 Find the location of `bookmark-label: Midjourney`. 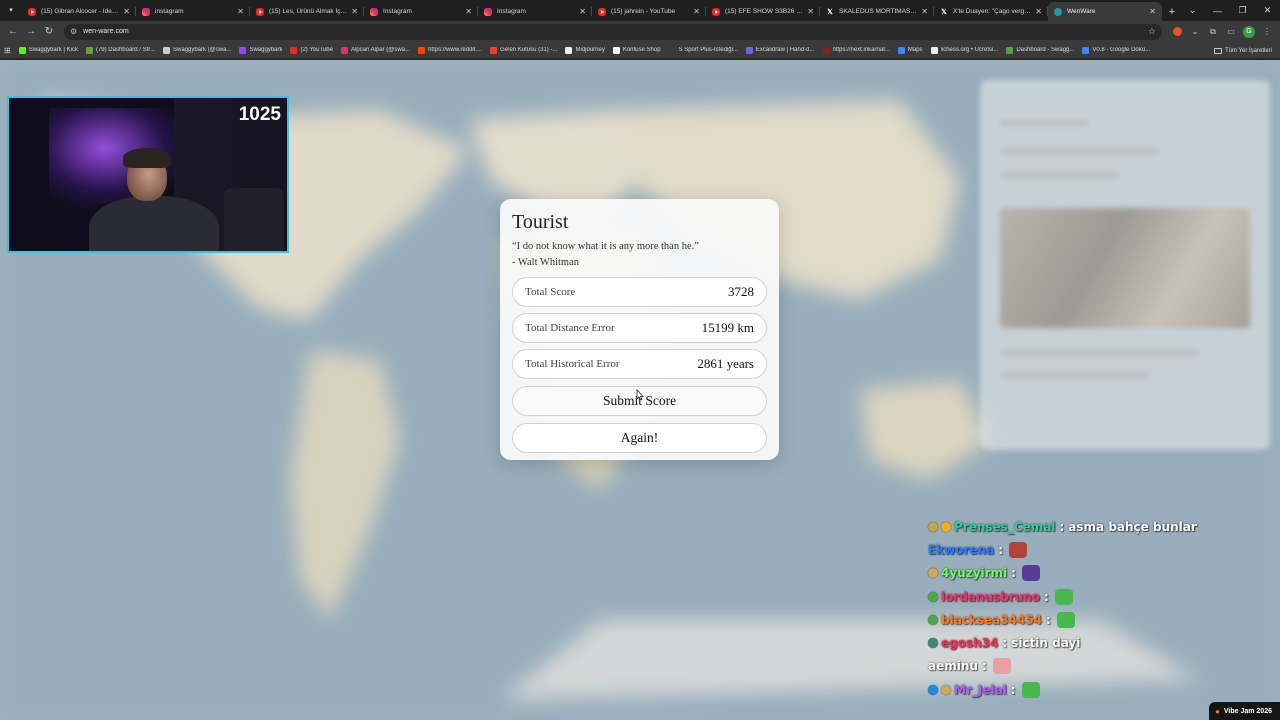

bookmark-label: Midjourney is located at coordinates (590, 50).